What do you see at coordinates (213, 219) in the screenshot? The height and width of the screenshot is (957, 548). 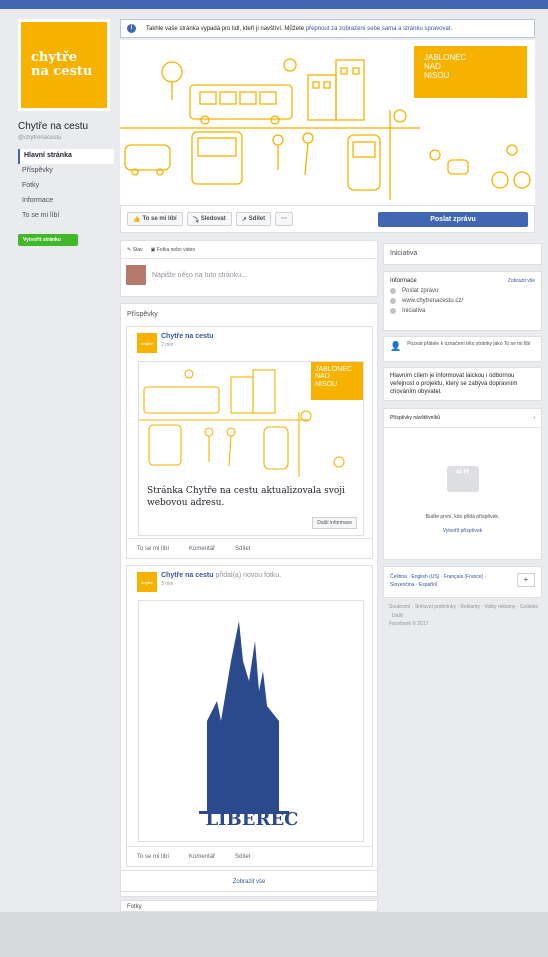 I see `follow-label: Sledovat` at bounding box center [213, 219].